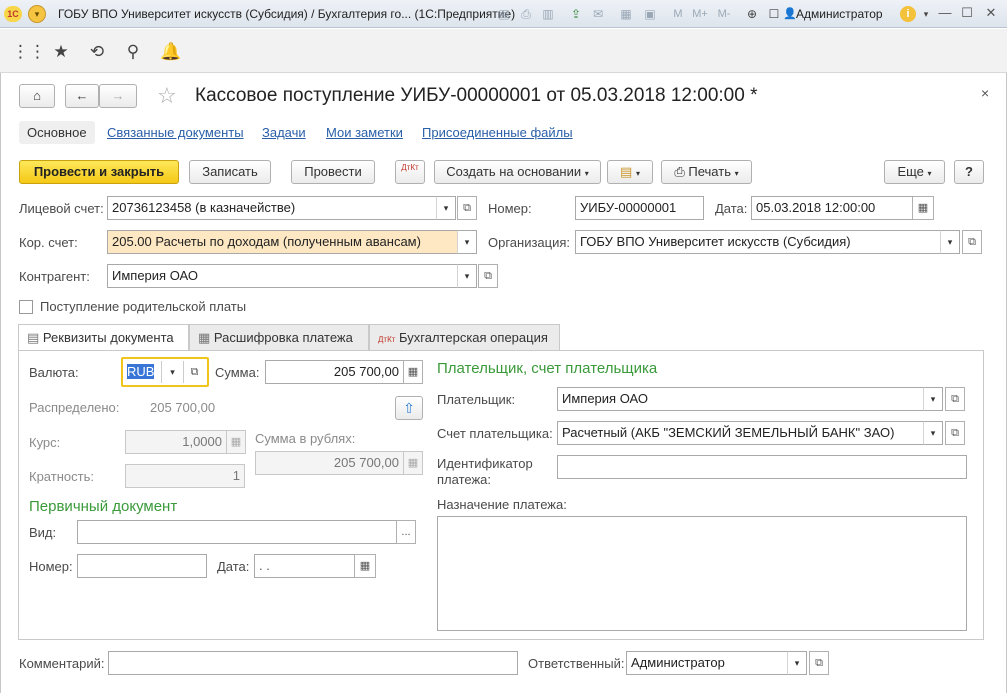  I want to click on save-icon: ▤, so click(504, 14).